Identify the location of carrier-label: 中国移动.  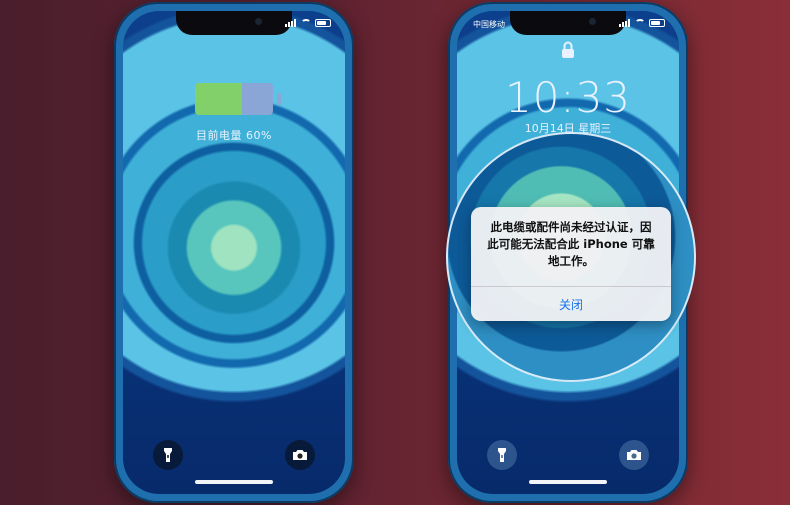
(489, 24).